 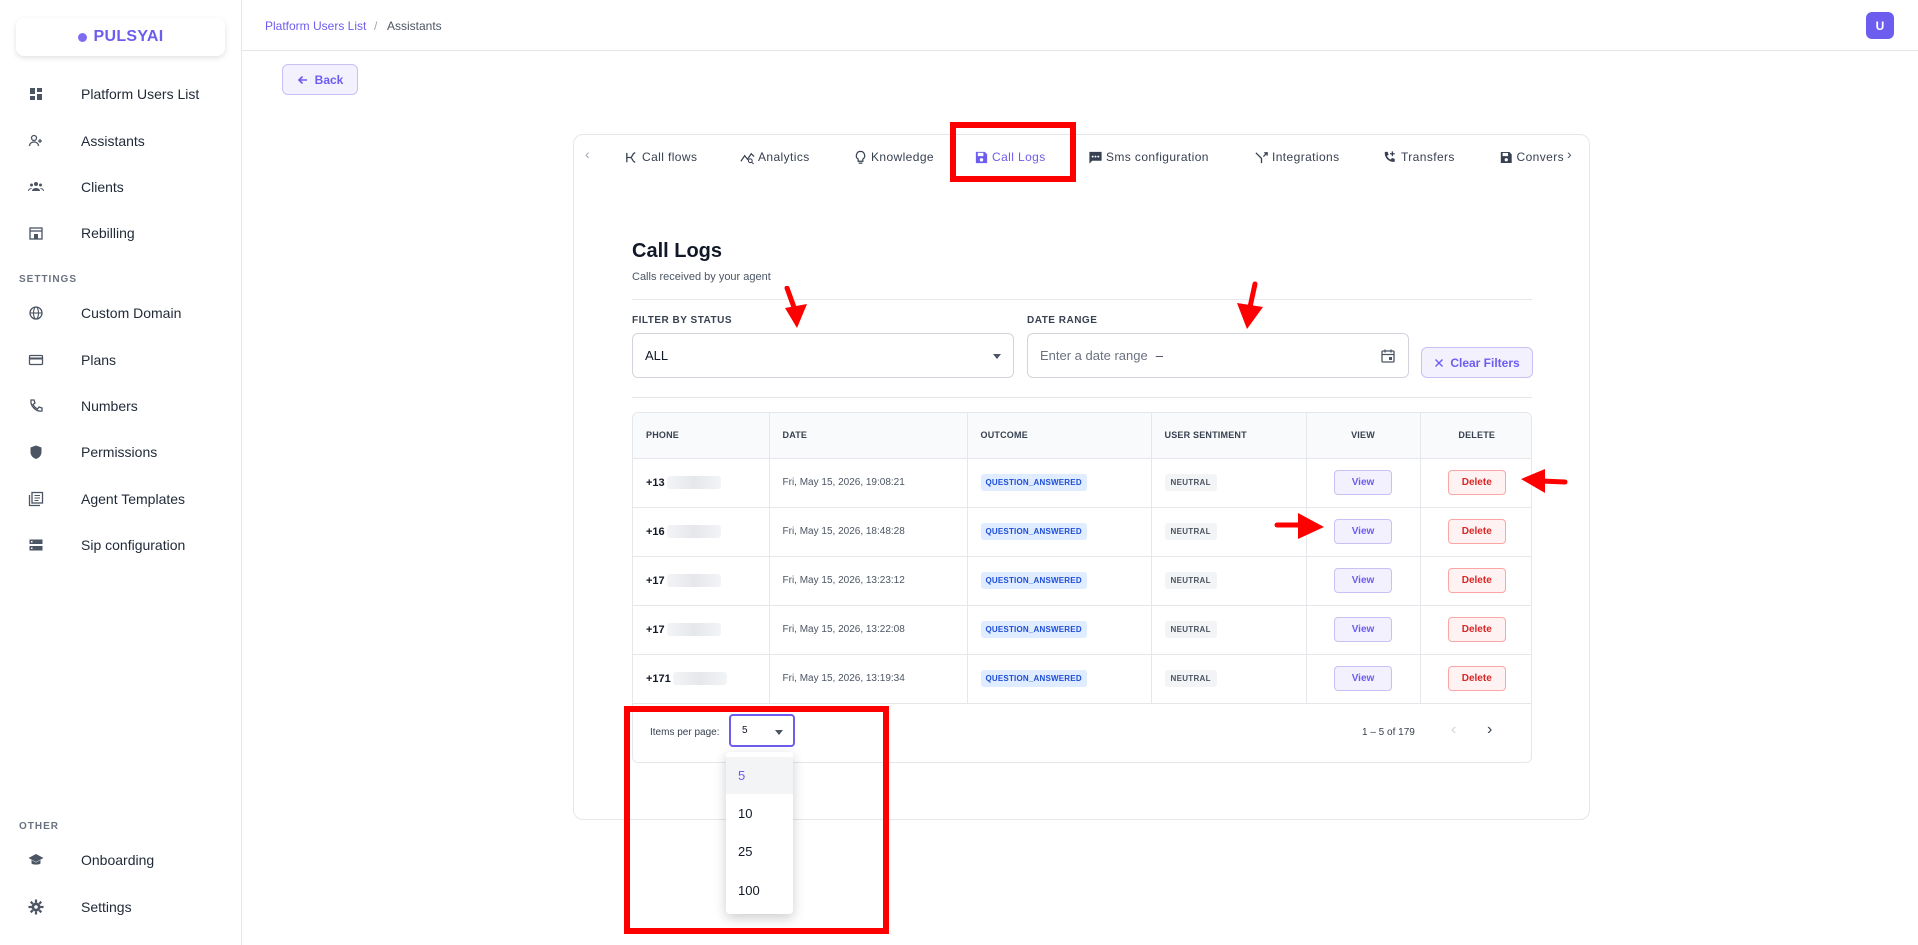 I want to click on topbar: Platform Users List / Assistants U, so click(x=1080, y=25).